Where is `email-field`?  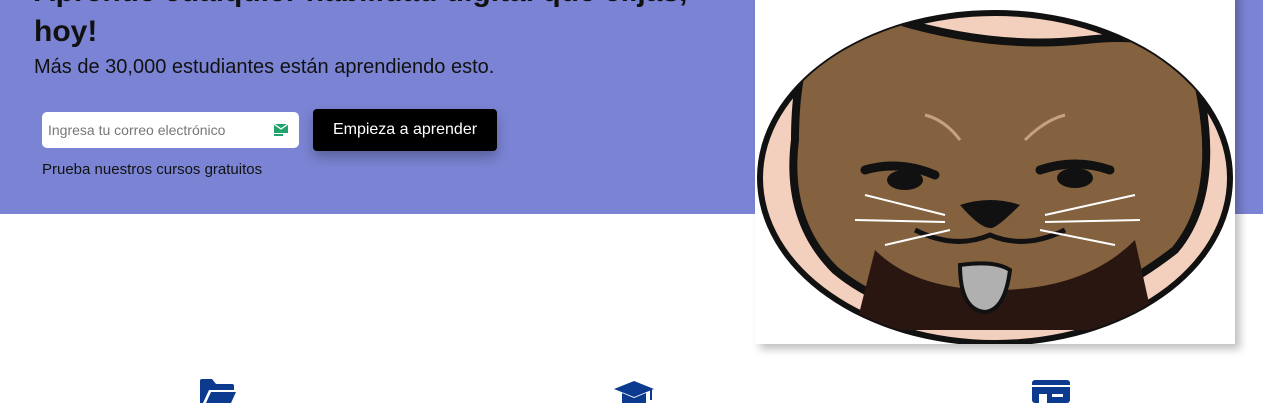
email-field is located at coordinates (154, 130).